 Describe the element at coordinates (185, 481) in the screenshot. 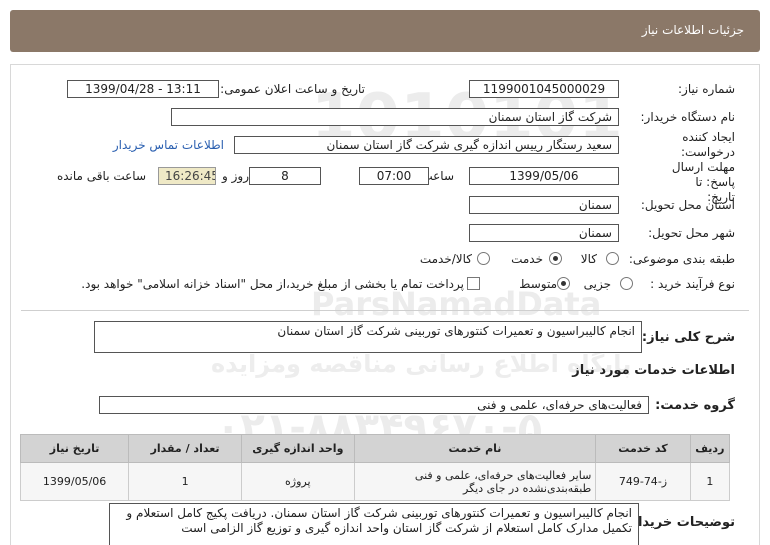

I see `cell-qty: 1` at that location.